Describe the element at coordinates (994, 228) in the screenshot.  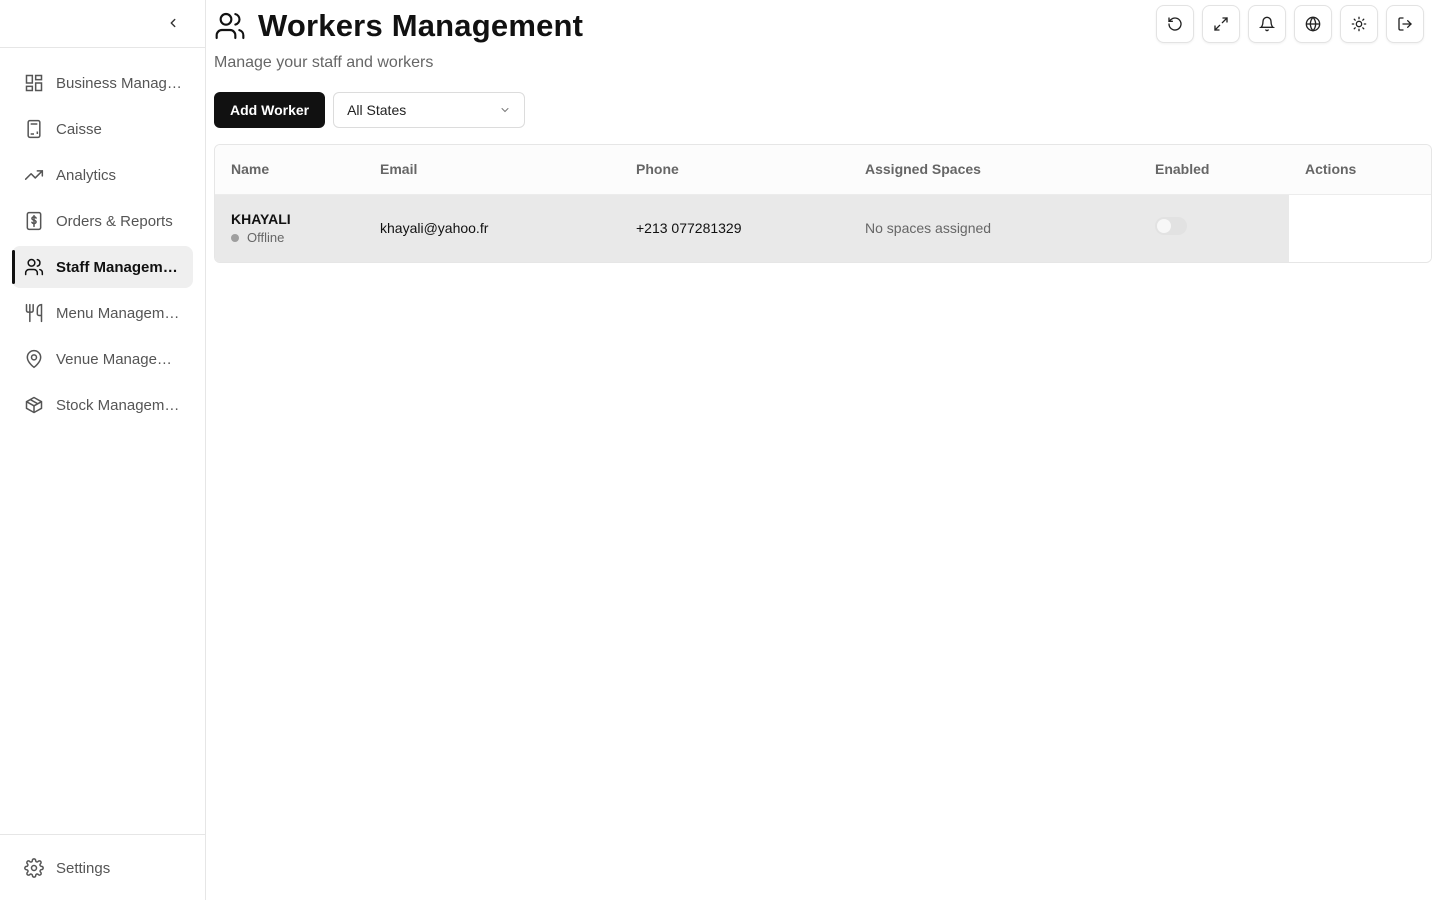
I see `cell-assigned-spaces: No spaces assigned` at that location.